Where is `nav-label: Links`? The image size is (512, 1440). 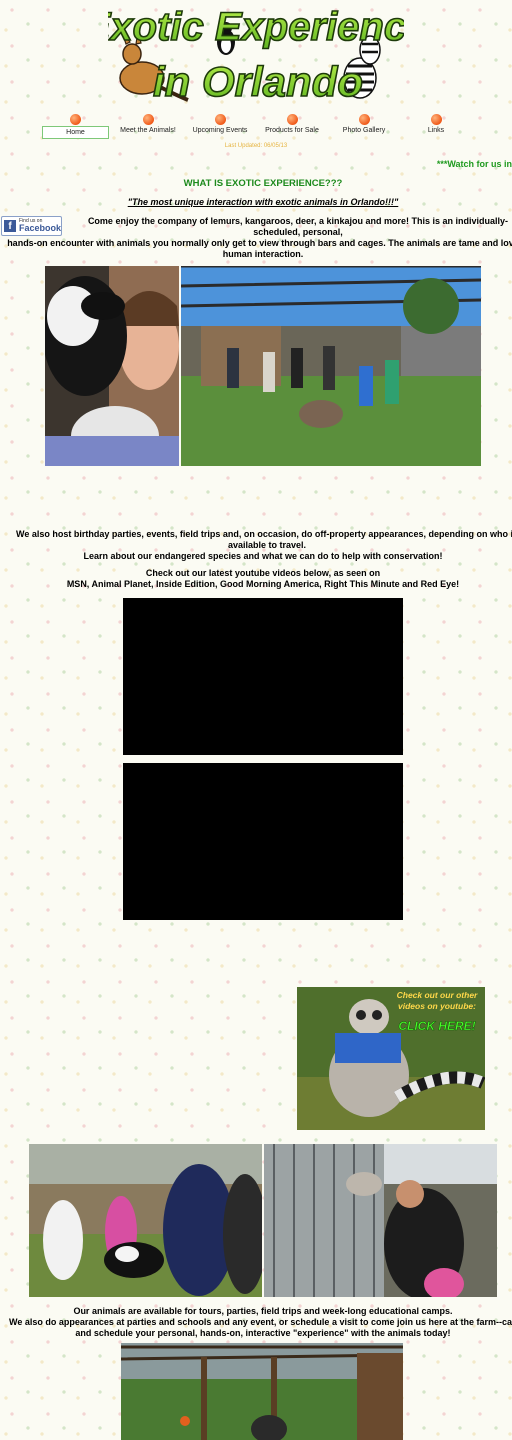
nav-label: Links is located at coordinates (436, 130).